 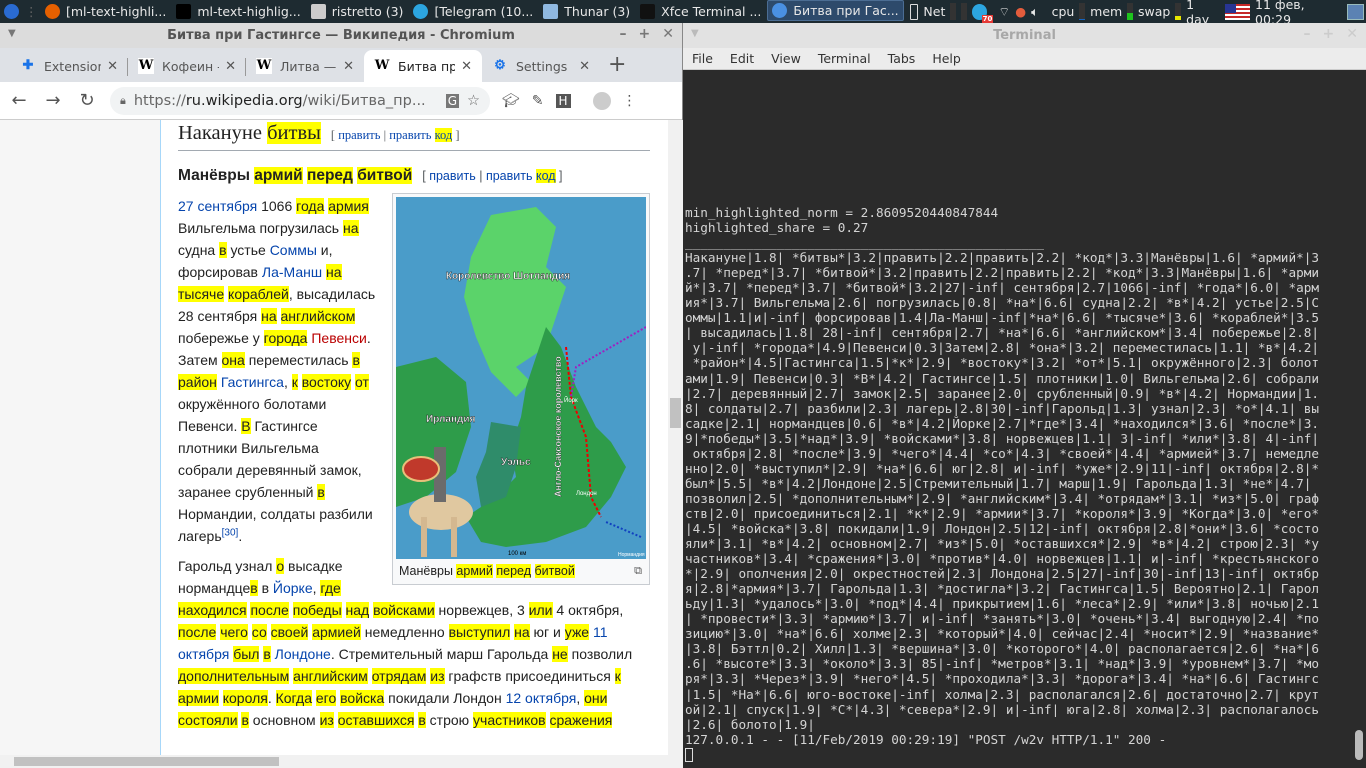 I want to click on balloon-icon: ●, so click(x=1020, y=11).